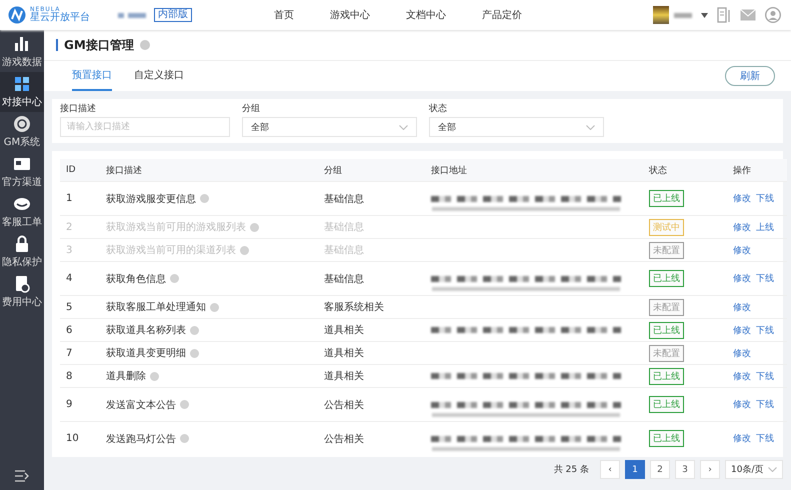  I want to click on table-cell: 8, so click(80, 376).